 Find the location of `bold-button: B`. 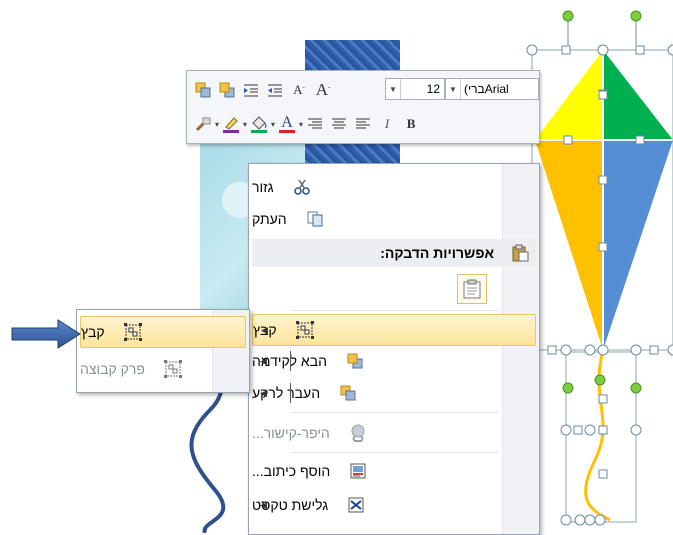

bold-button: B is located at coordinates (411, 124).